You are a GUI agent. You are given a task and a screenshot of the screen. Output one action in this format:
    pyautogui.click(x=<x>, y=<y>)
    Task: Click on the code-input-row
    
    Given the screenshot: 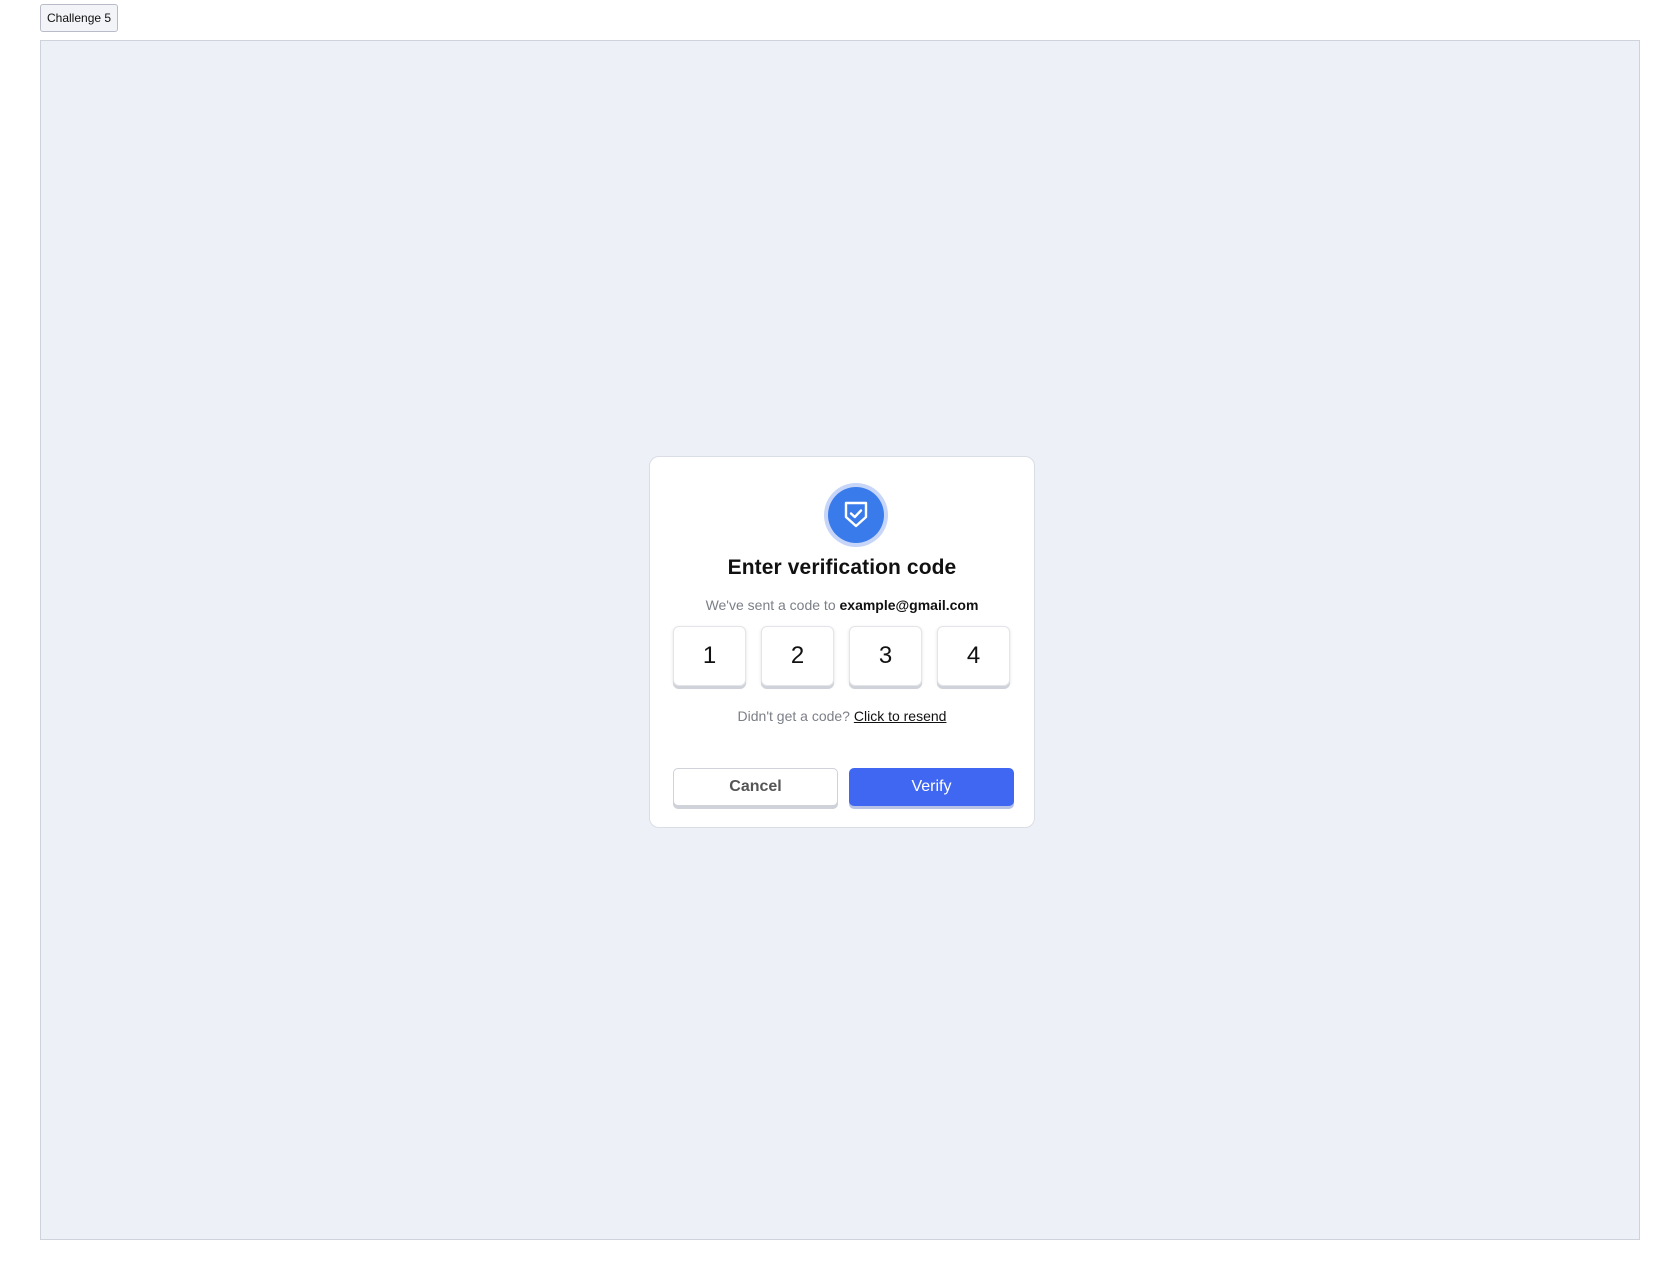 What is the action you would take?
    pyautogui.click(x=843, y=657)
    